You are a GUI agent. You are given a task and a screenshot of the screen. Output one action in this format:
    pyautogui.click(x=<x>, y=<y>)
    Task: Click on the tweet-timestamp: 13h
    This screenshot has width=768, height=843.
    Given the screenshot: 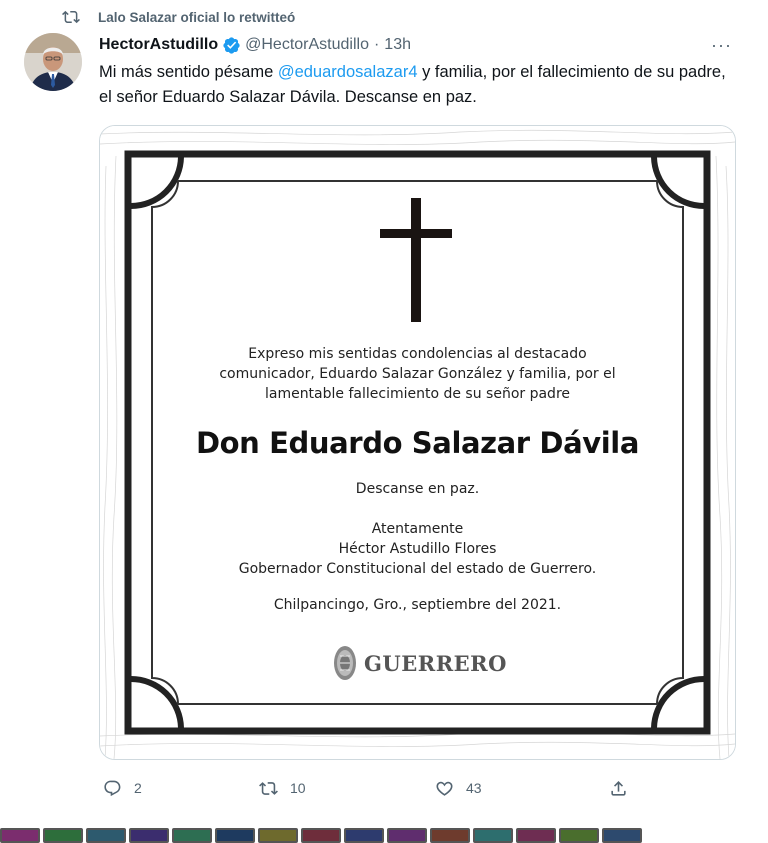 What is the action you would take?
    pyautogui.click(x=397, y=45)
    